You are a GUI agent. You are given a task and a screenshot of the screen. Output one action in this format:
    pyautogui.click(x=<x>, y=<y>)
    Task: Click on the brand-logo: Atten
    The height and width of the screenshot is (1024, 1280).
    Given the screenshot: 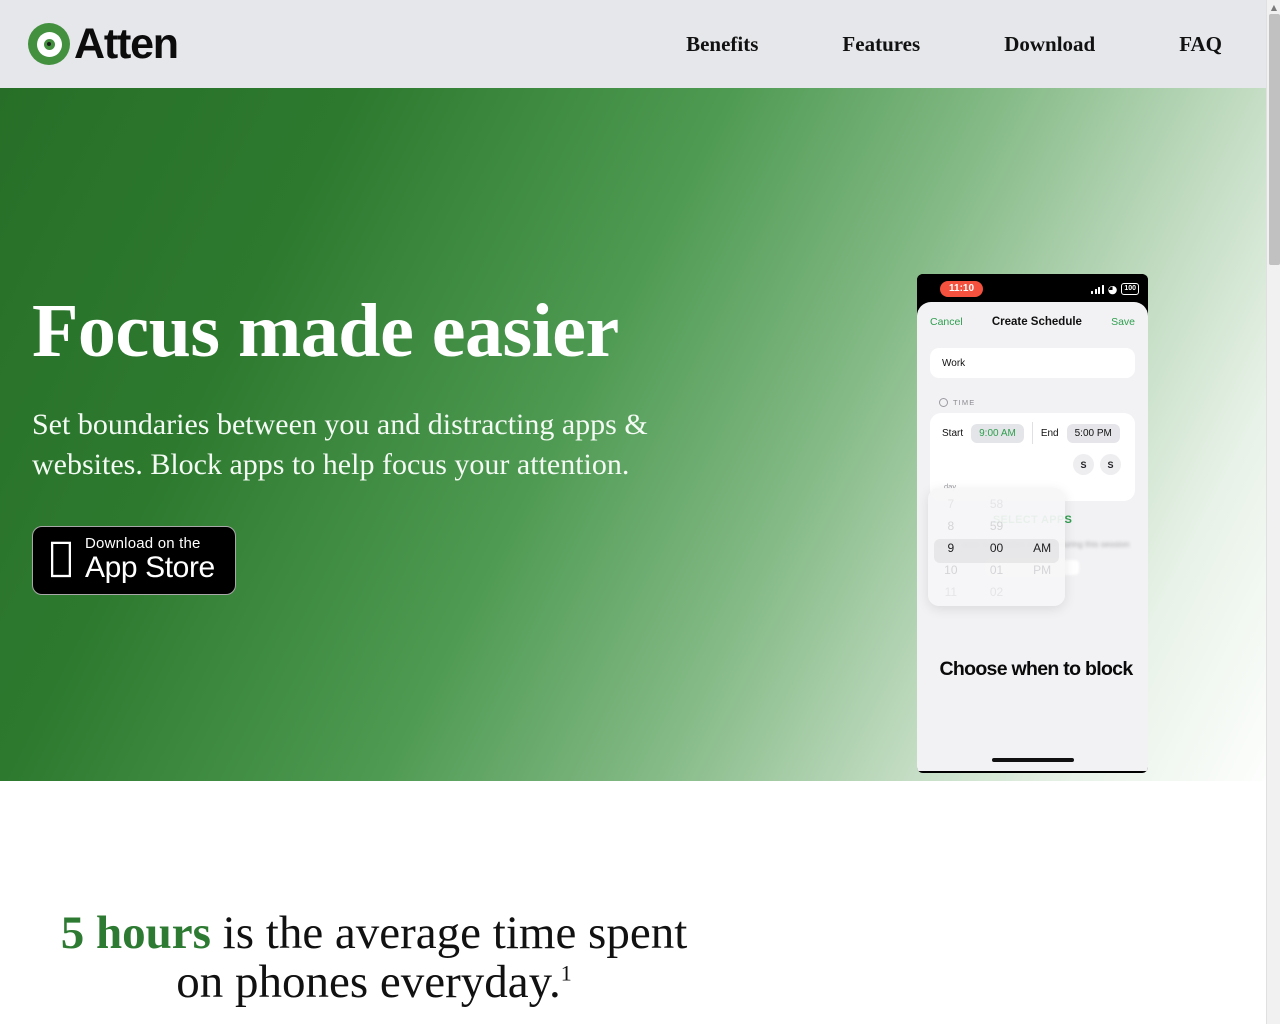 What is the action you would take?
    pyautogui.click(x=103, y=43)
    